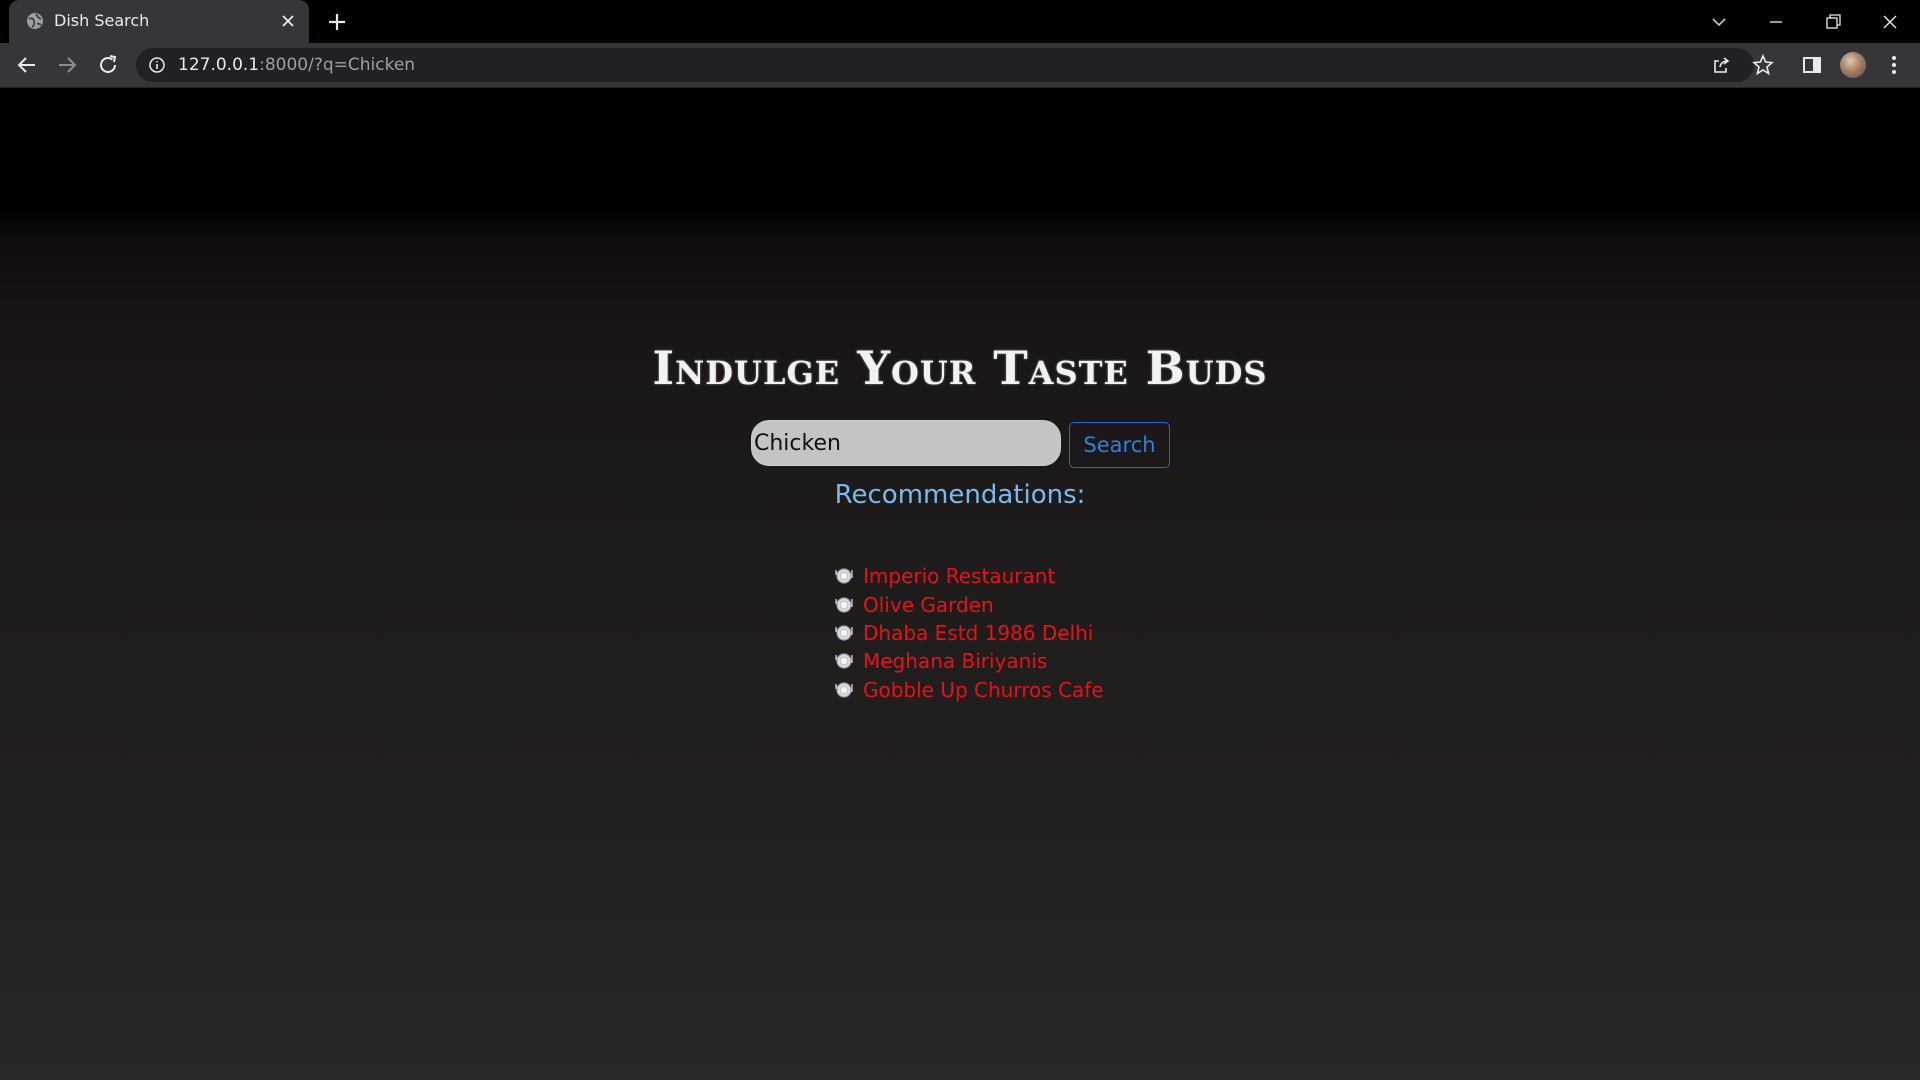 Image resolution: width=1920 pixels, height=1080 pixels. I want to click on side-panel-icon, so click(1812, 65).